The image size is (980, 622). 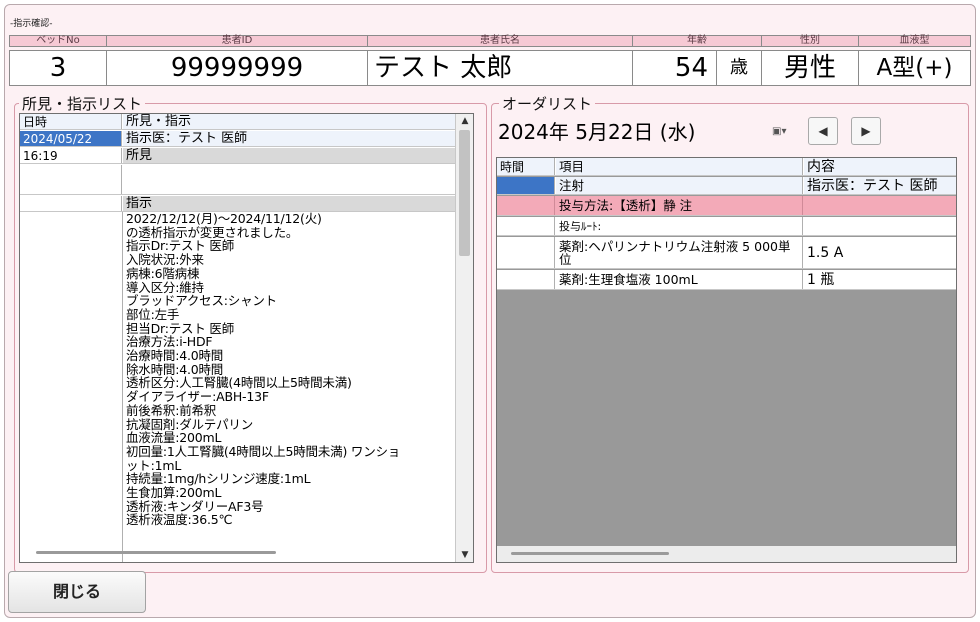 What do you see at coordinates (163, 273) in the screenshot?
I see `instruction-line: 病棟:6階病棟` at bounding box center [163, 273].